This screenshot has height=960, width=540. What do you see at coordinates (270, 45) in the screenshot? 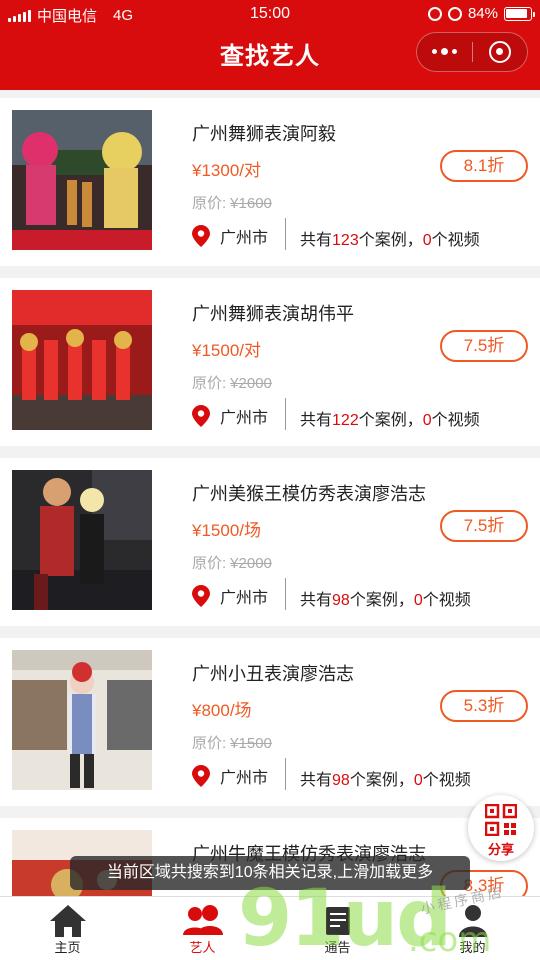
I see `app-header: 中国电信 4G 15:00 84% 查找艺人` at bounding box center [270, 45].